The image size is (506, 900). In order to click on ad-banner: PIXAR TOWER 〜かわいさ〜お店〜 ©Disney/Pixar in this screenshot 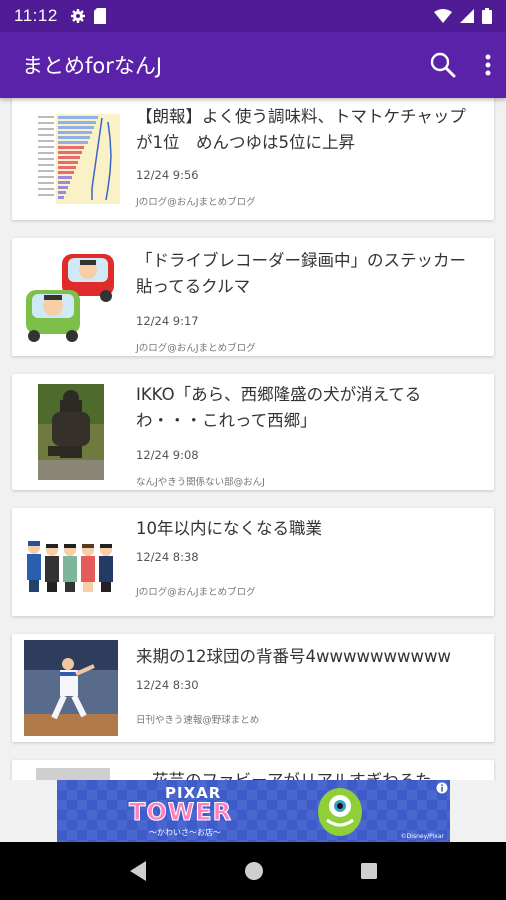, I will do `click(253, 811)`.